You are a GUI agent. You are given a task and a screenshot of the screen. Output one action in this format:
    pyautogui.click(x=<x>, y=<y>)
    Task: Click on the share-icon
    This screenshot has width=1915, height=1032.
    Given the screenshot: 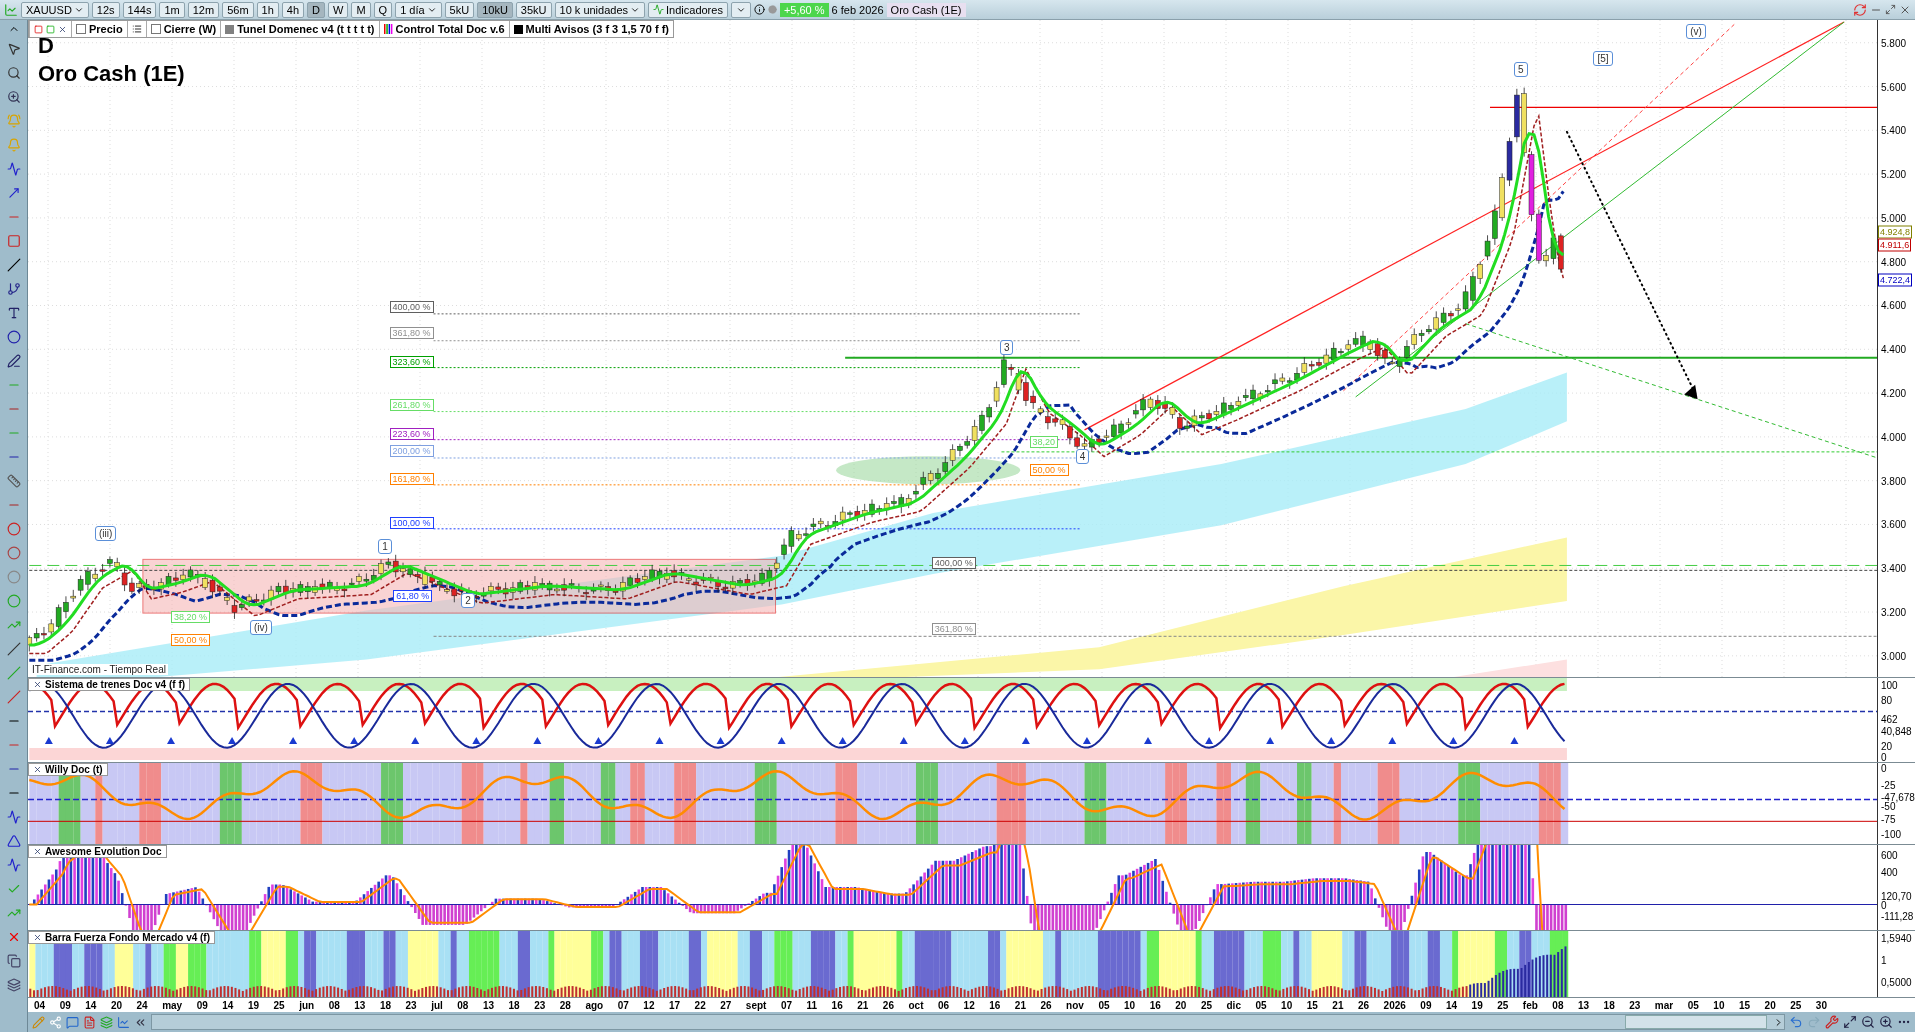 What is the action you would take?
    pyautogui.click(x=55, y=1022)
    